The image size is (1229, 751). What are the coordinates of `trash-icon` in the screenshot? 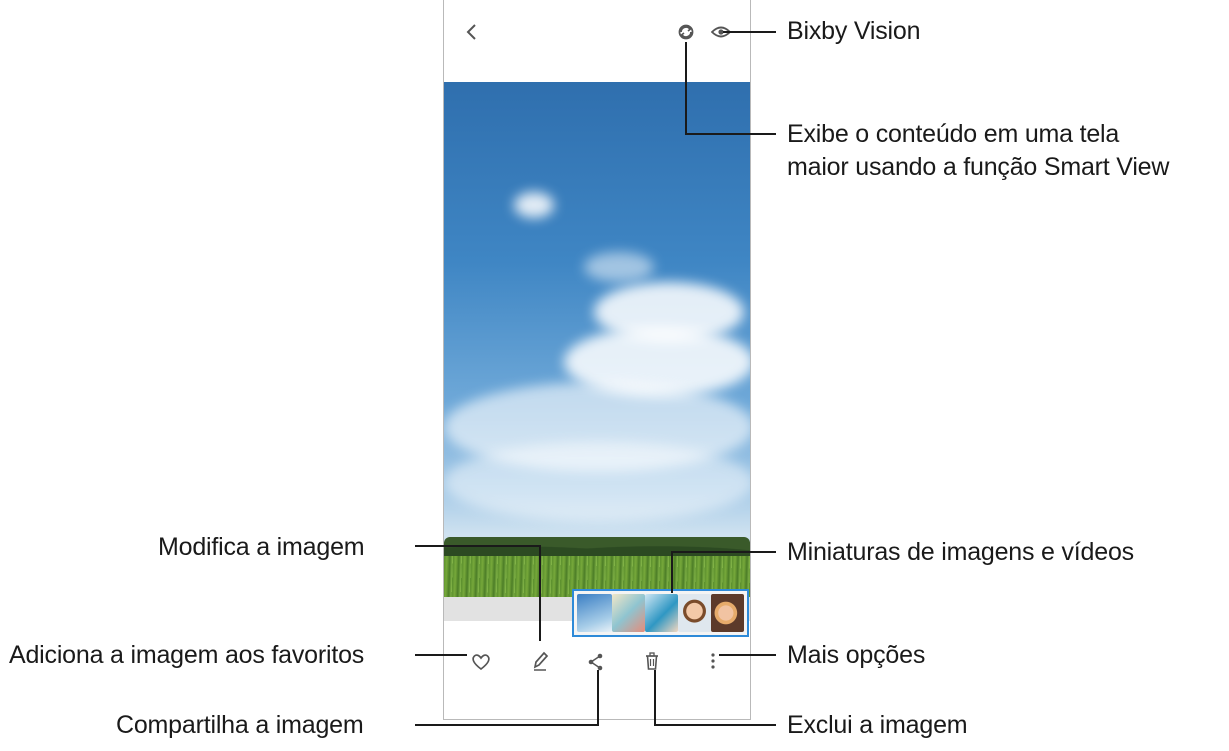 It's located at (652, 661).